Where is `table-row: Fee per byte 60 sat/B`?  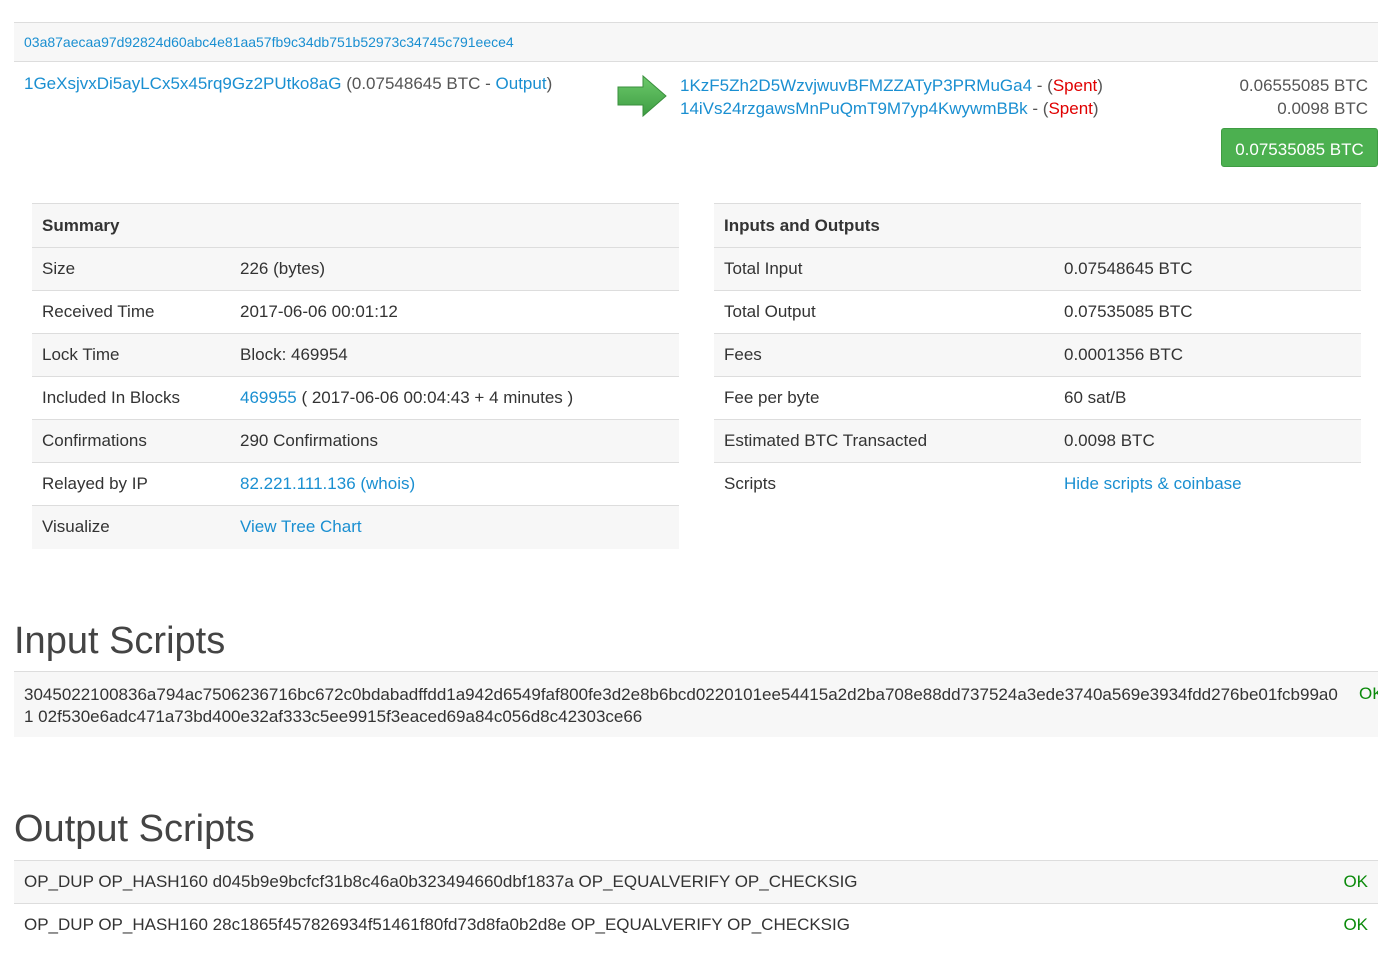
table-row: Fee per byte 60 sat/B is located at coordinates (1037, 398).